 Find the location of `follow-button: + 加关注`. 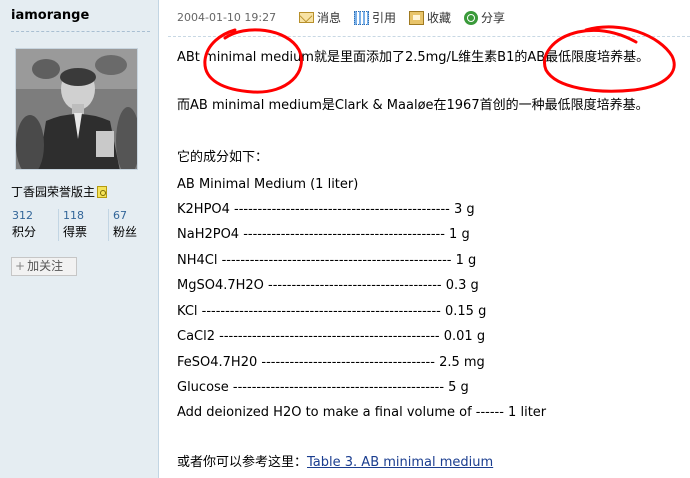

follow-button: + 加关注 is located at coordinates (44, 266).